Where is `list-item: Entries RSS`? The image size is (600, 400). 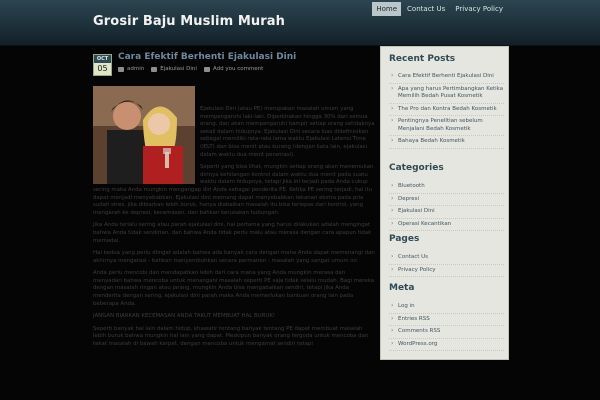
list-item: Entries RSS is located at coordinates (446, 320).